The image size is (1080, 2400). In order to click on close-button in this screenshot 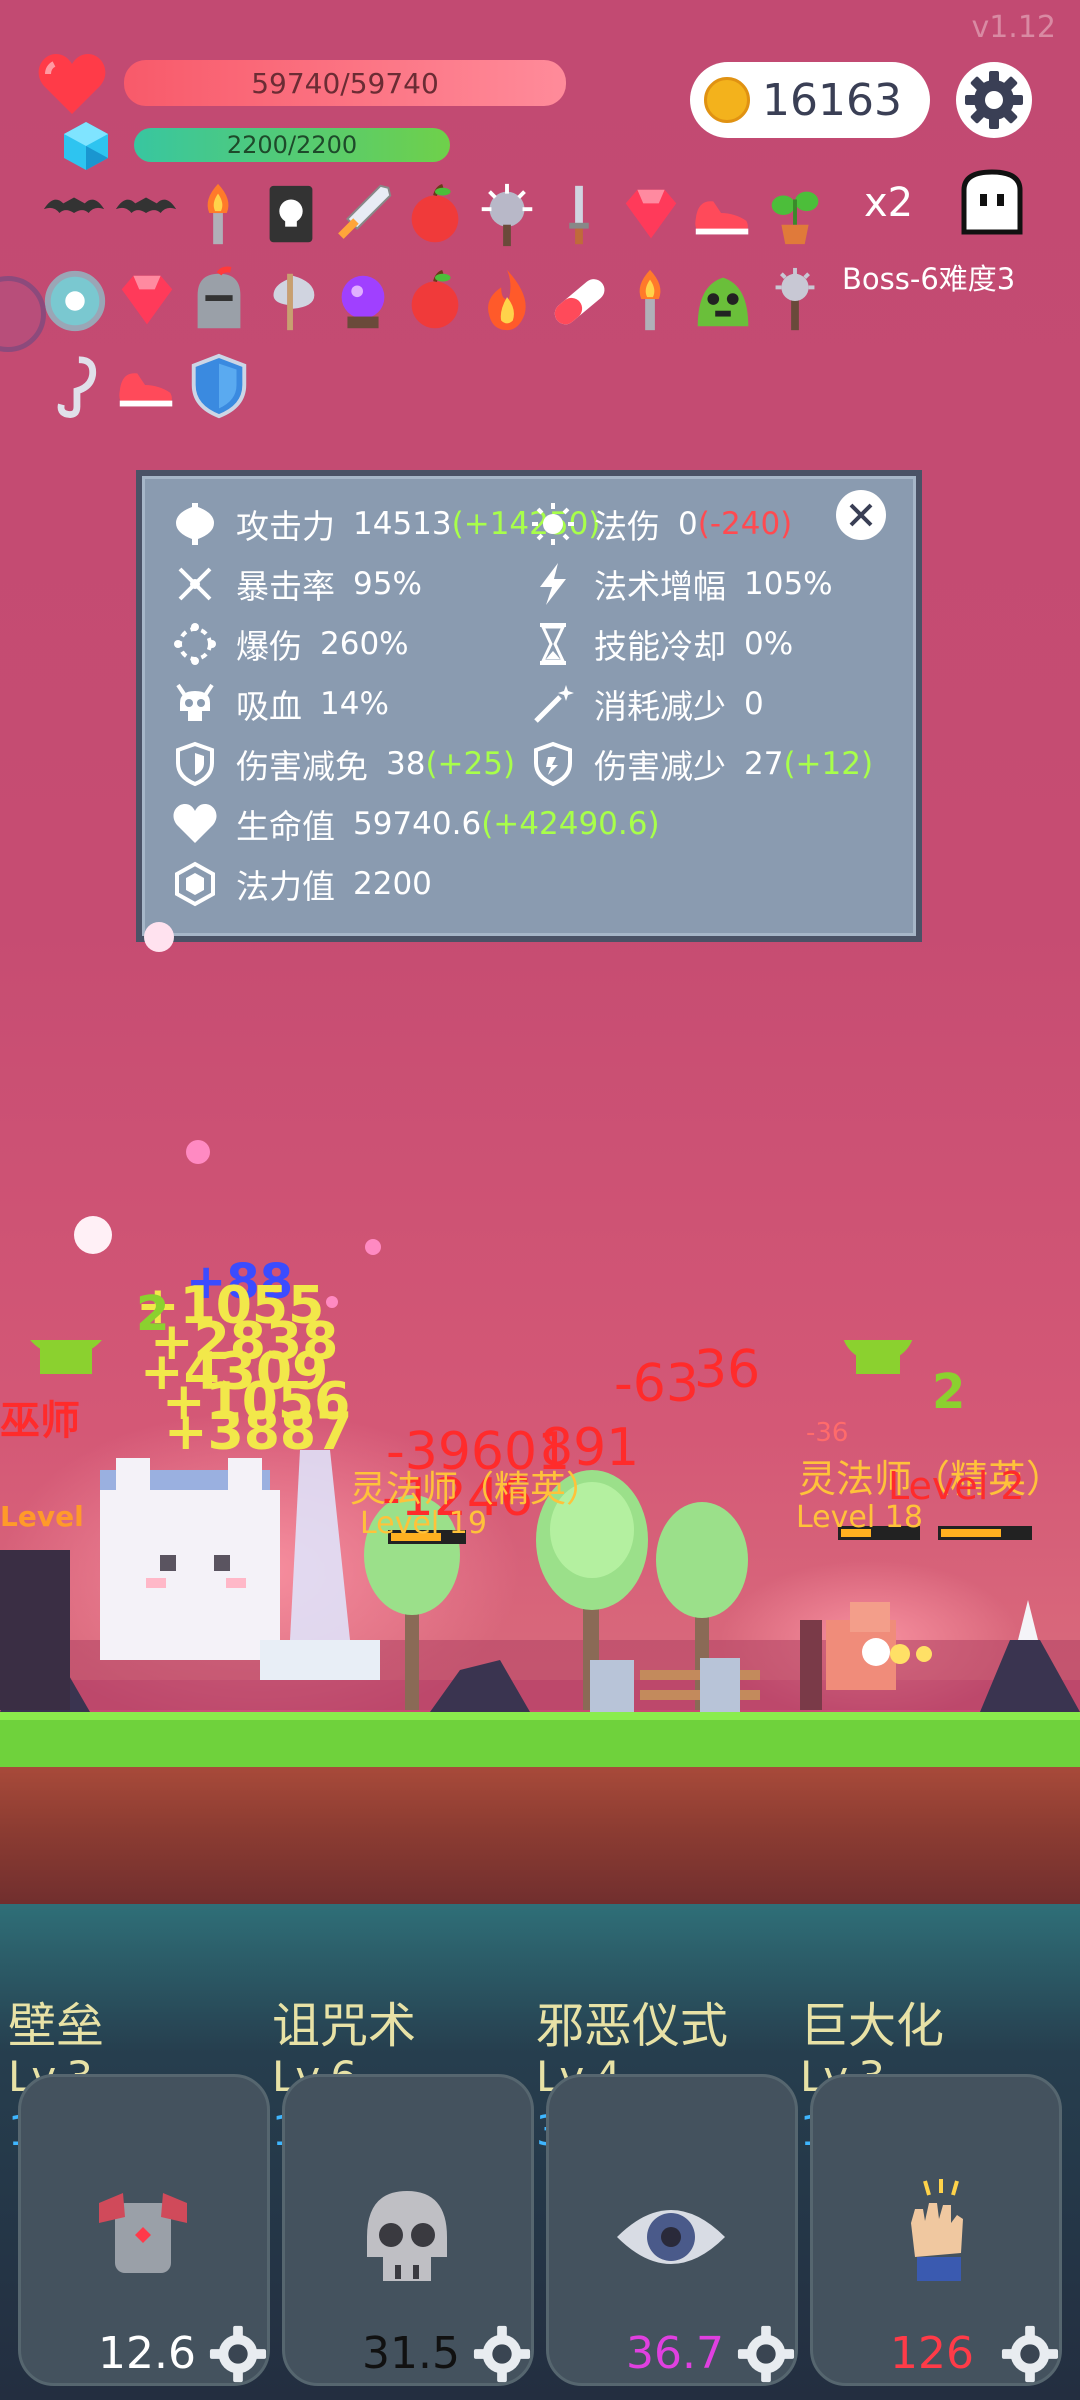, I will do `click(861, 515)`.